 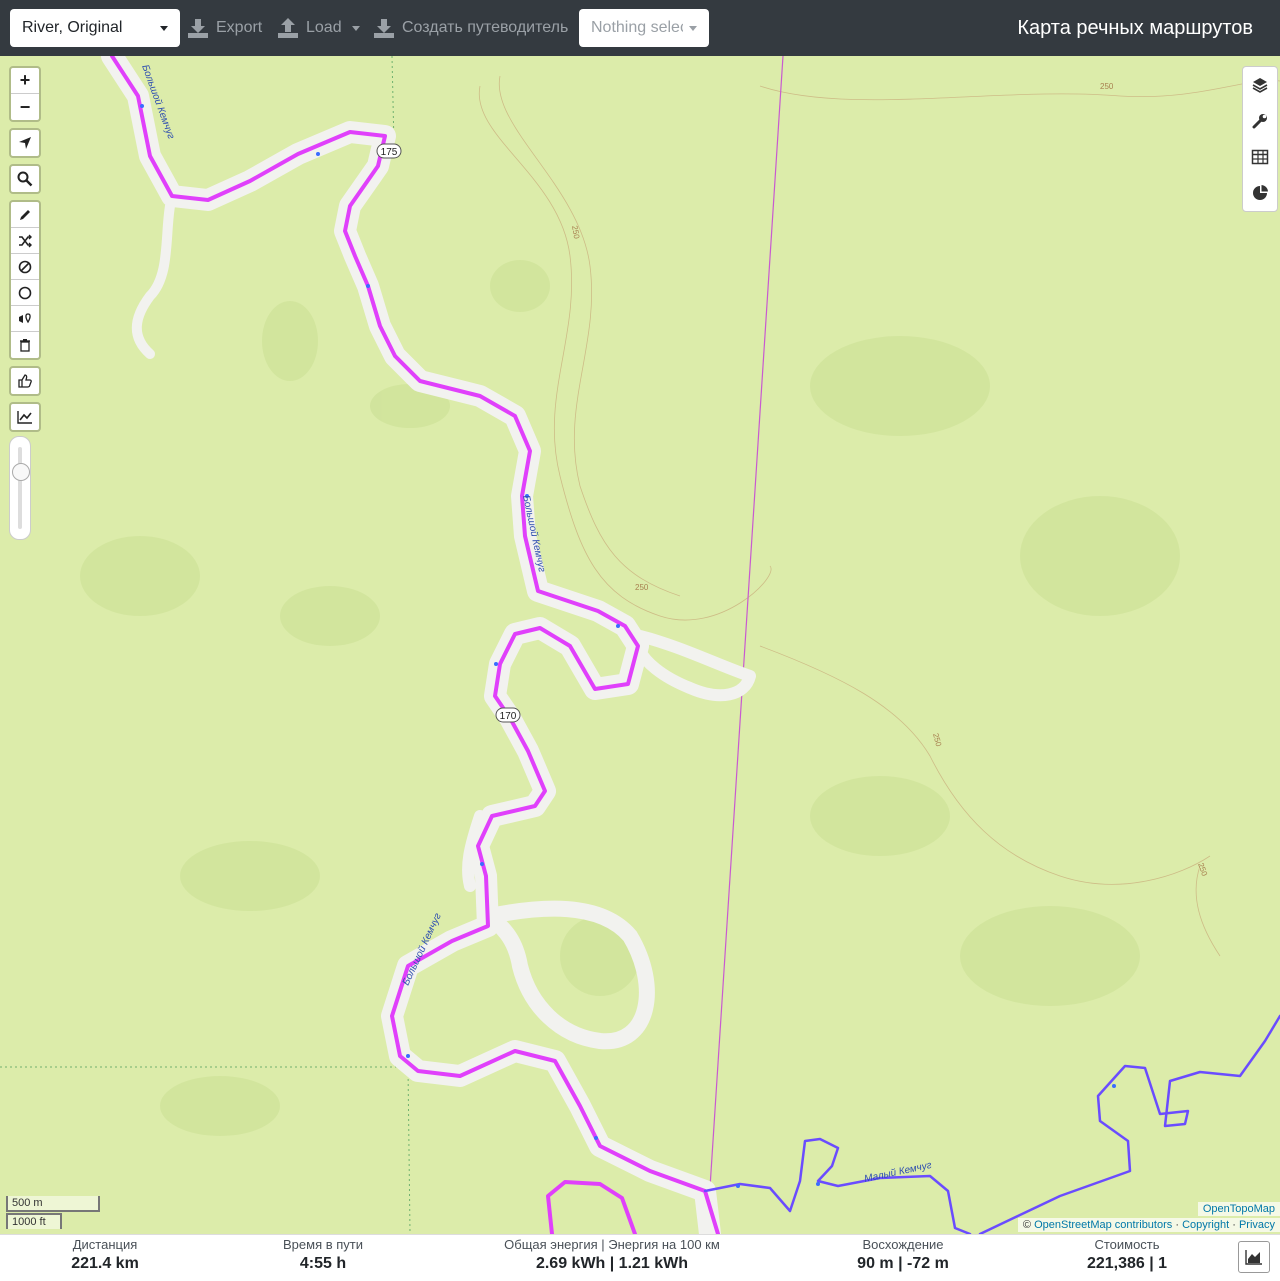 What do you see at coordinates (1027, 1225) in the screenshot?
I see `copyright-symbol: ©` at bounding box center [1027, 1225].